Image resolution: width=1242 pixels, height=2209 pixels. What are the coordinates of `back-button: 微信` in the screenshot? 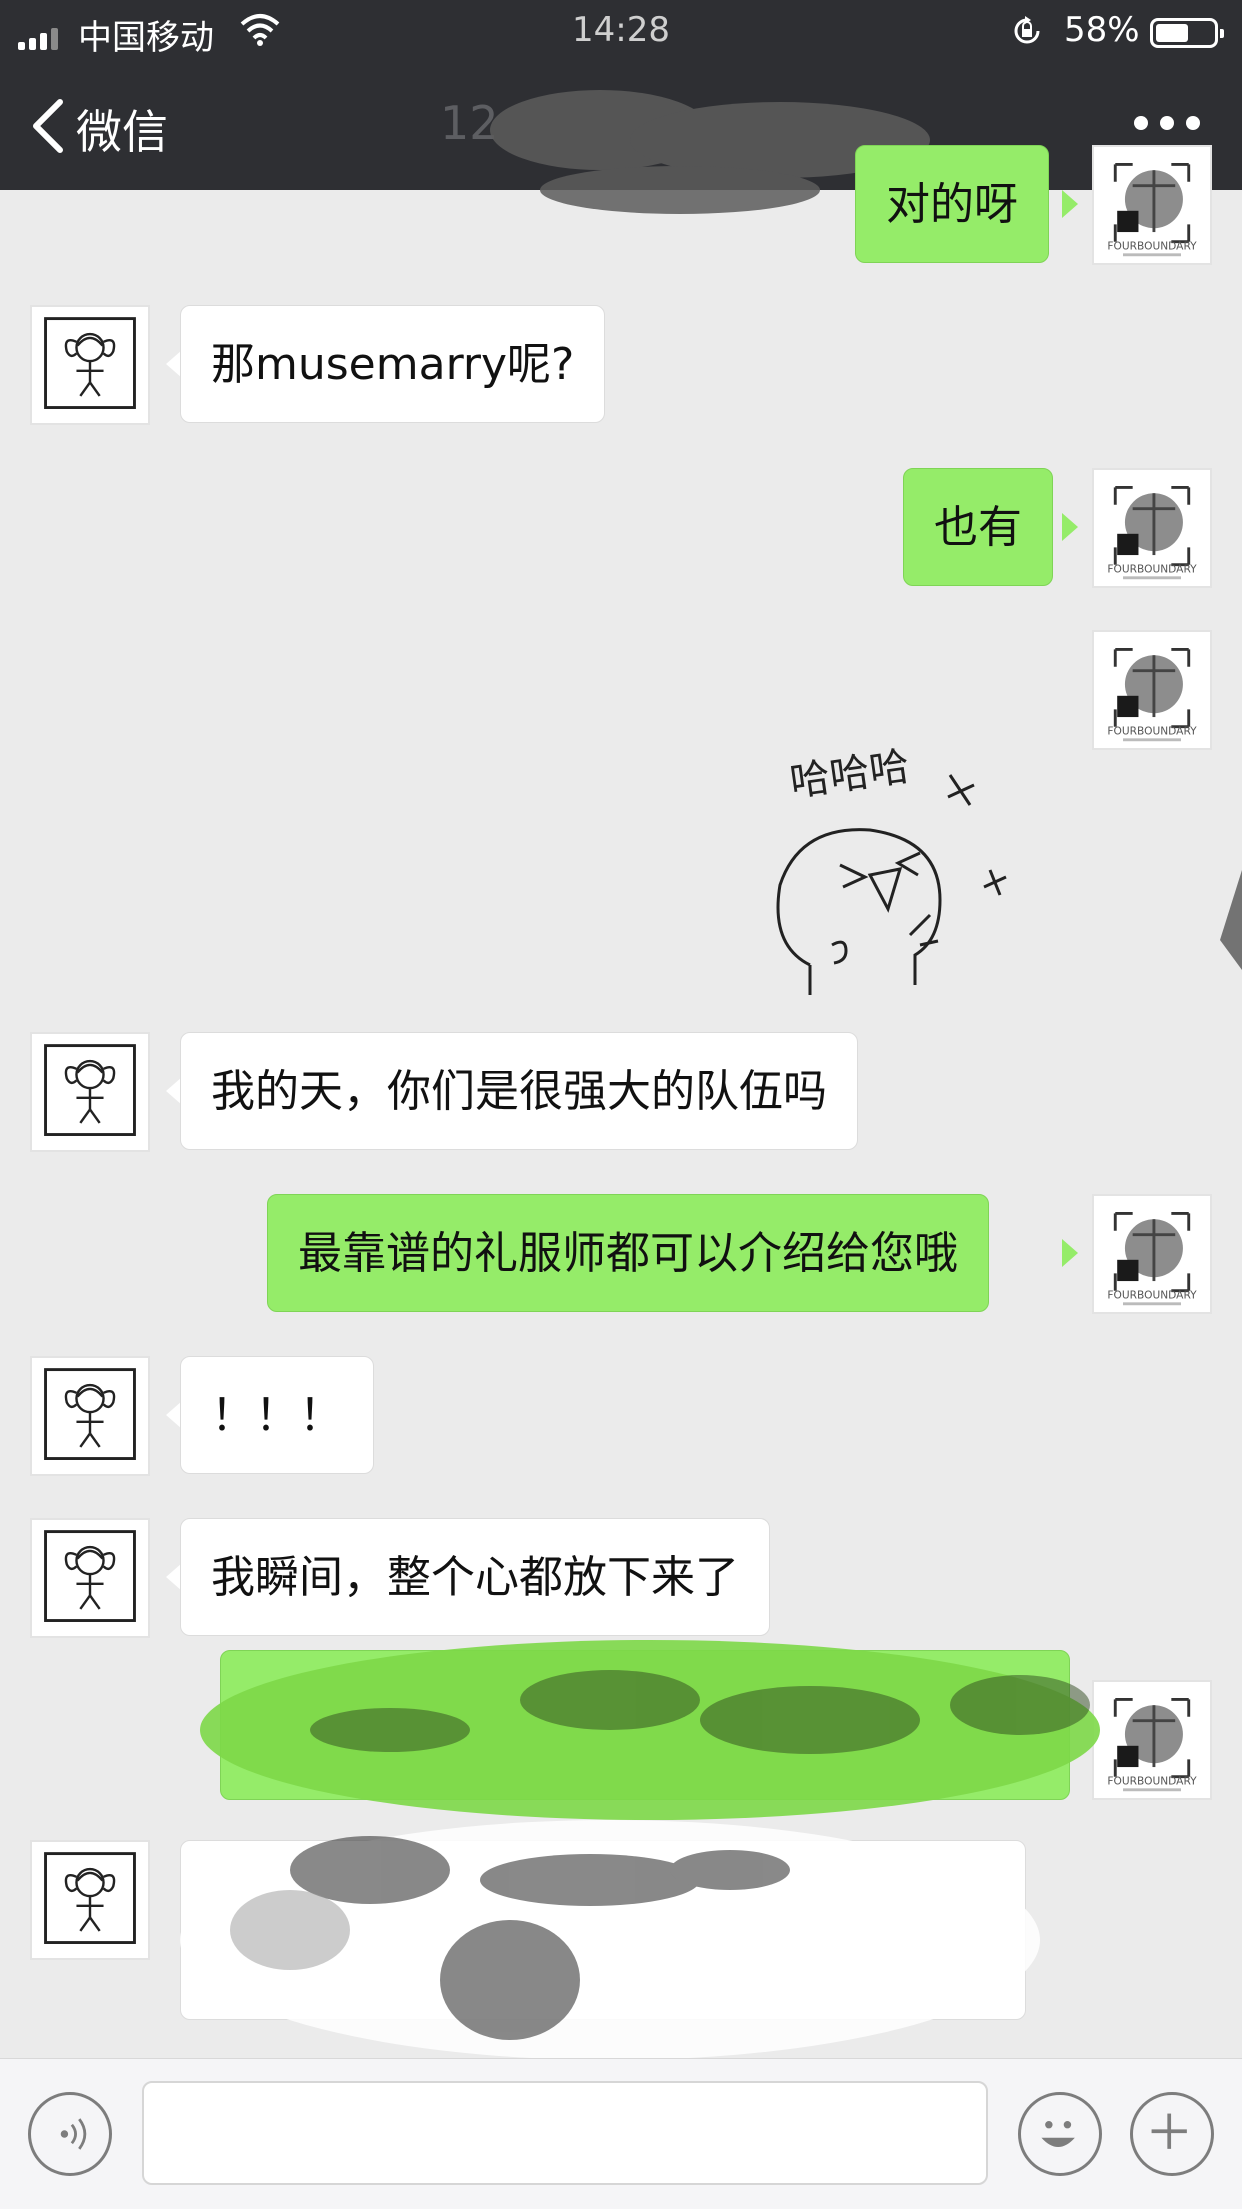 It's located at (122, 129).